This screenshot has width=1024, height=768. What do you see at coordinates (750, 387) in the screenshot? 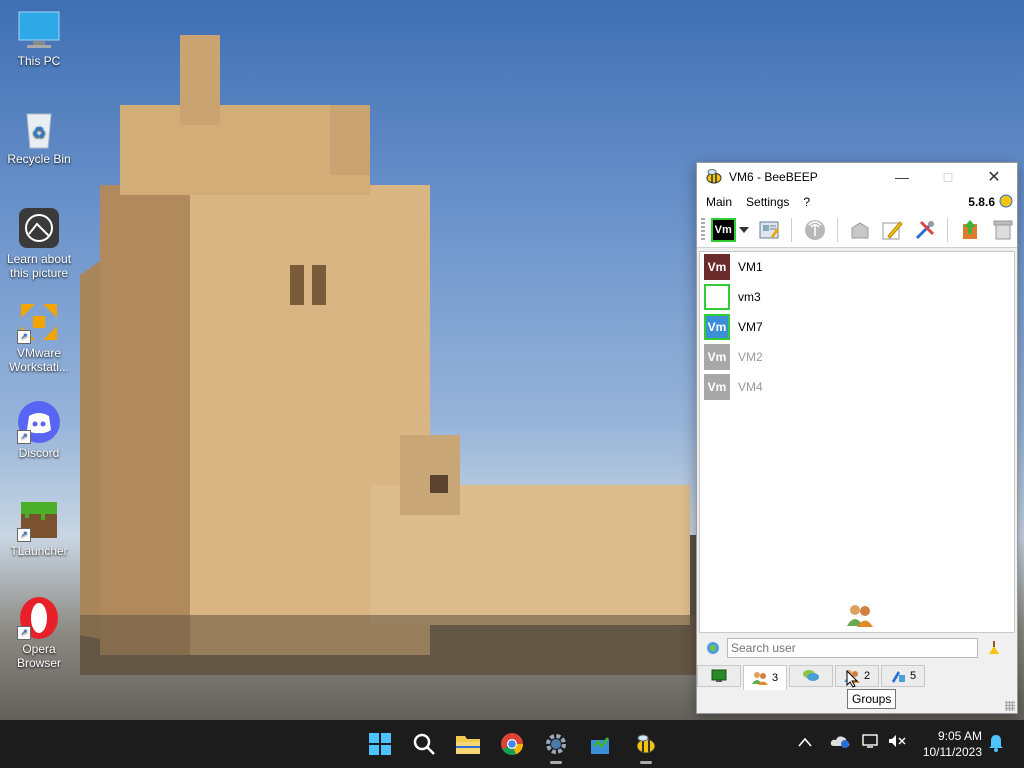
I see `user-name: VM4` at bounding box center [750, 387].